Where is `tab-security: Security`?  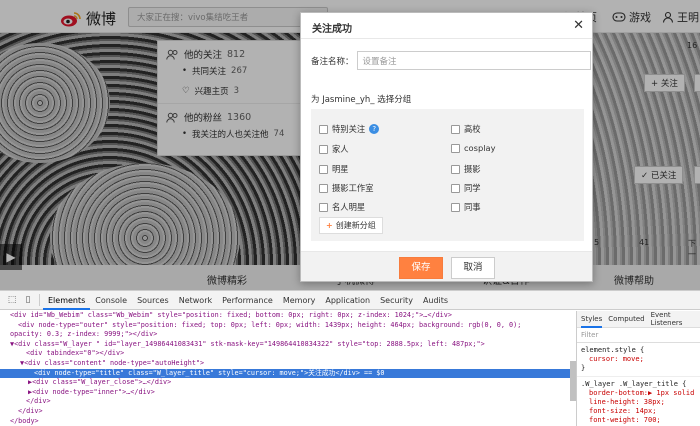
tab-security: Security is located at coordinates (396, 300).